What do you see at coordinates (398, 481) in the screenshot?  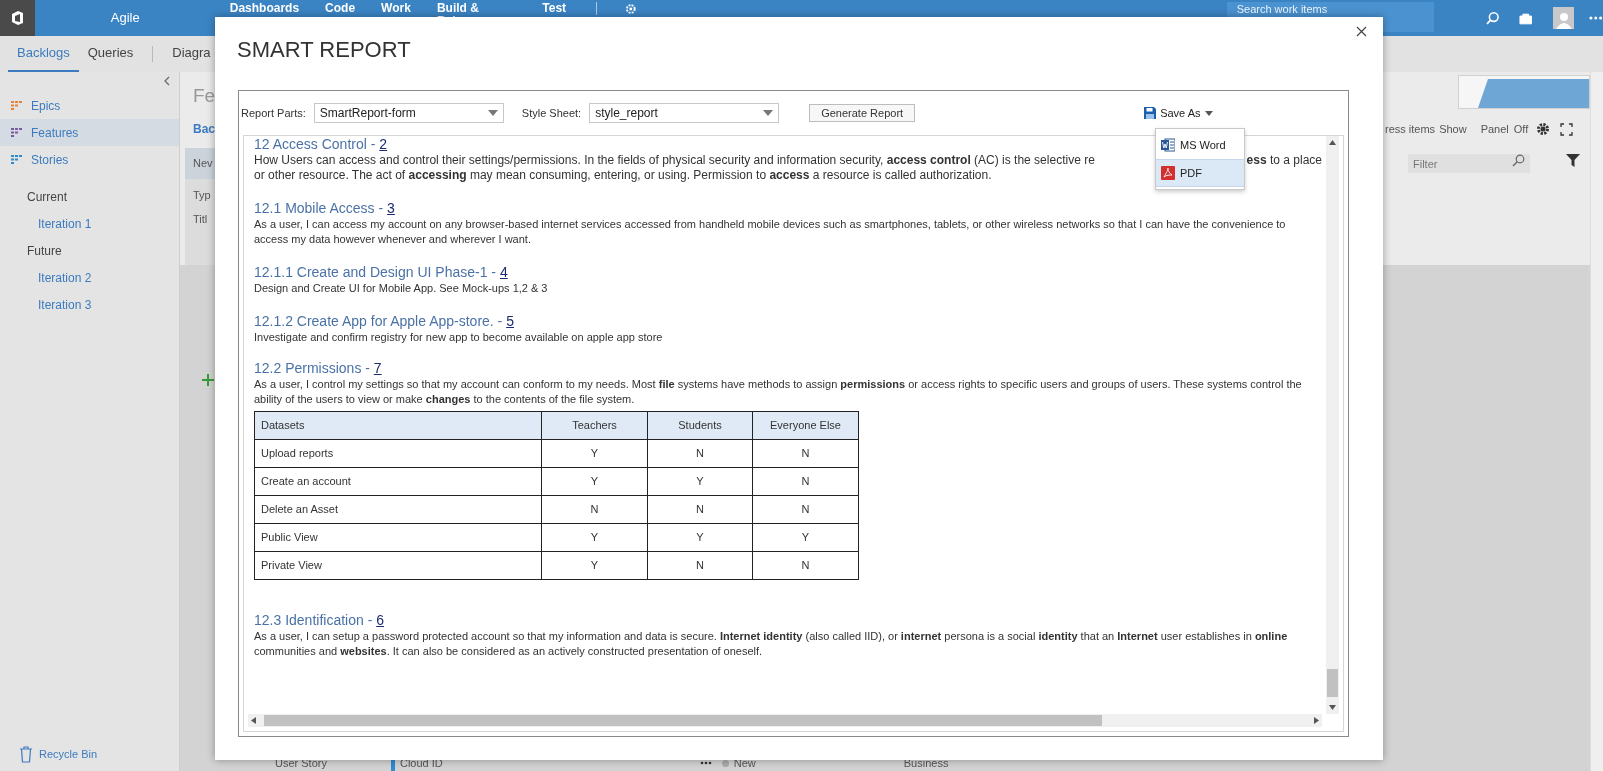 I see `table-cell: Create an account` at bounding box center [398, 481].